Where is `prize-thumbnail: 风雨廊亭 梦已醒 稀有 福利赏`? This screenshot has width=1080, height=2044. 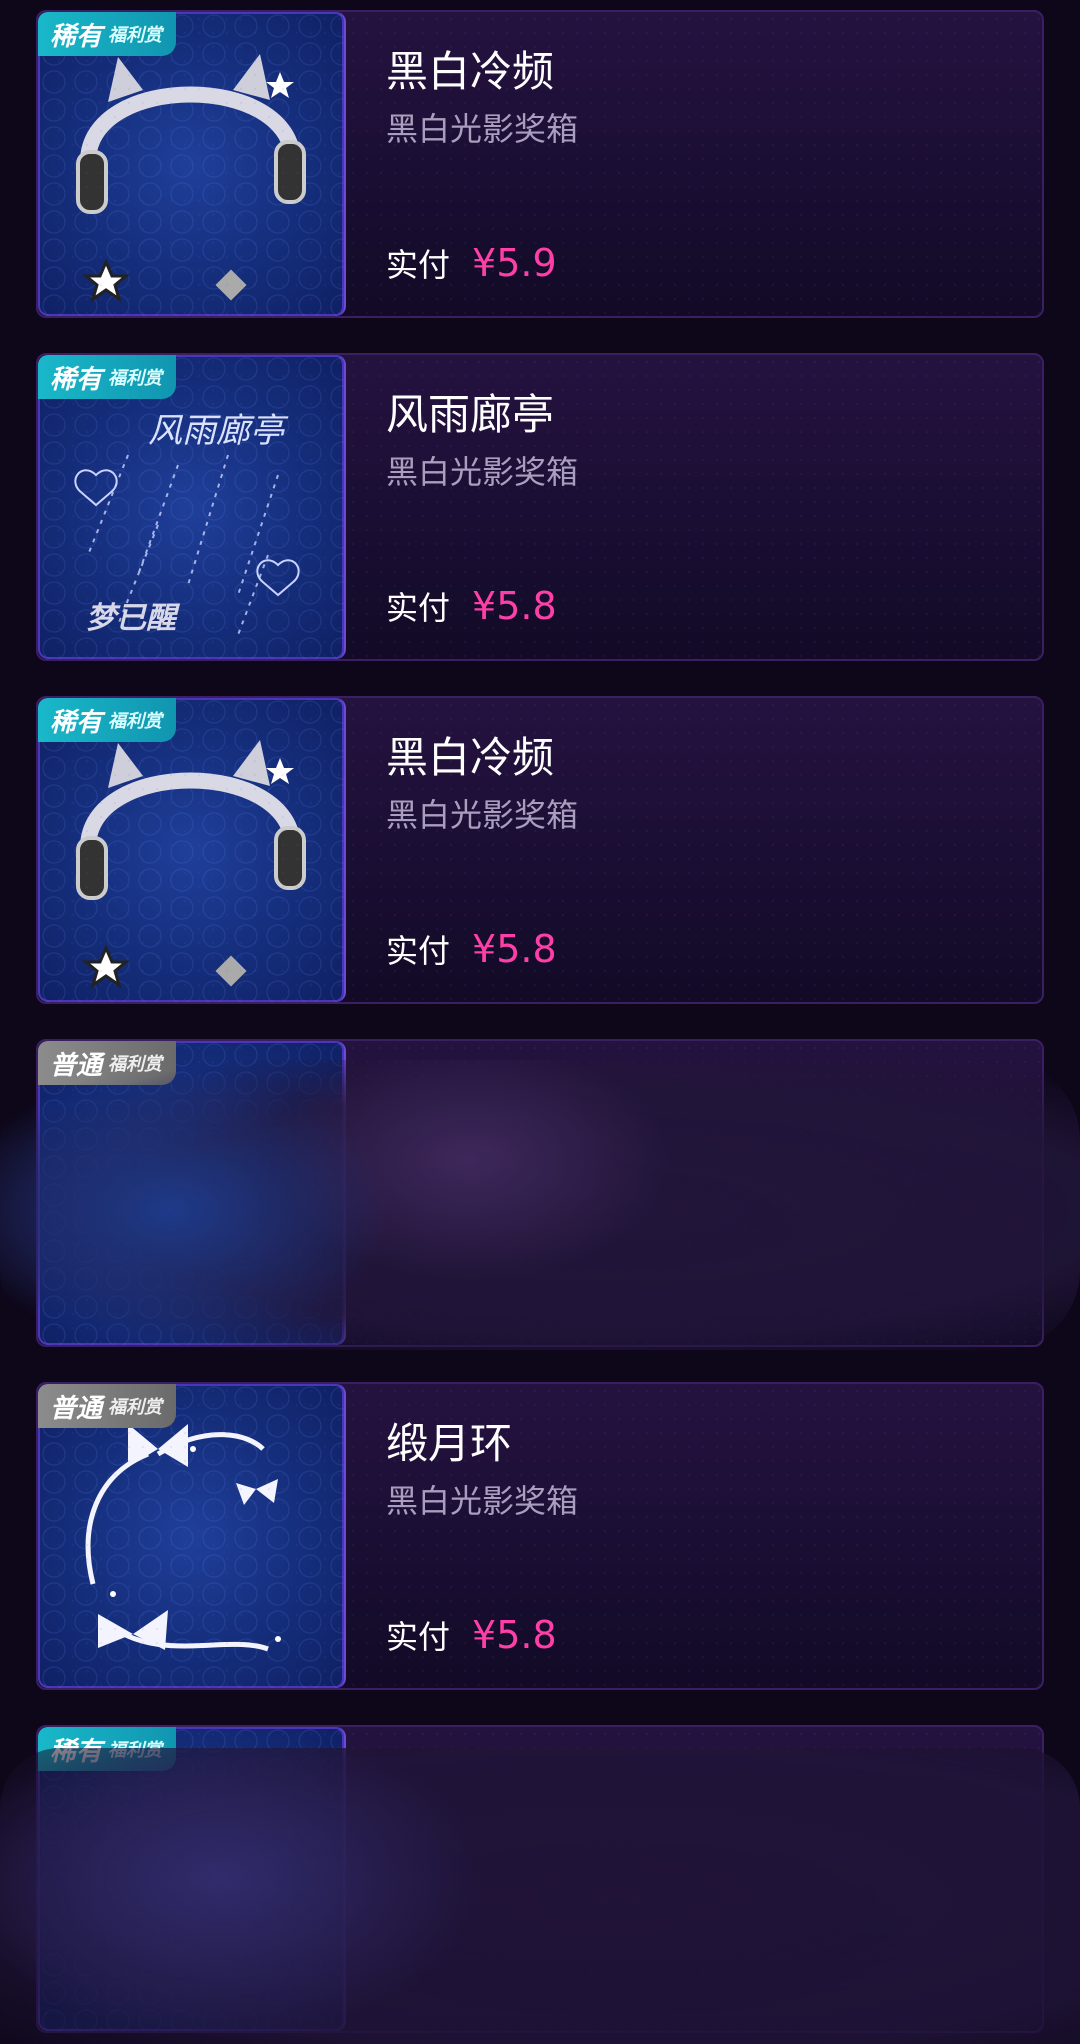 prize-thumbnail: 风雨廊亭 梦已醒 稀有 福利赏 is located at coordinates (192, 507).